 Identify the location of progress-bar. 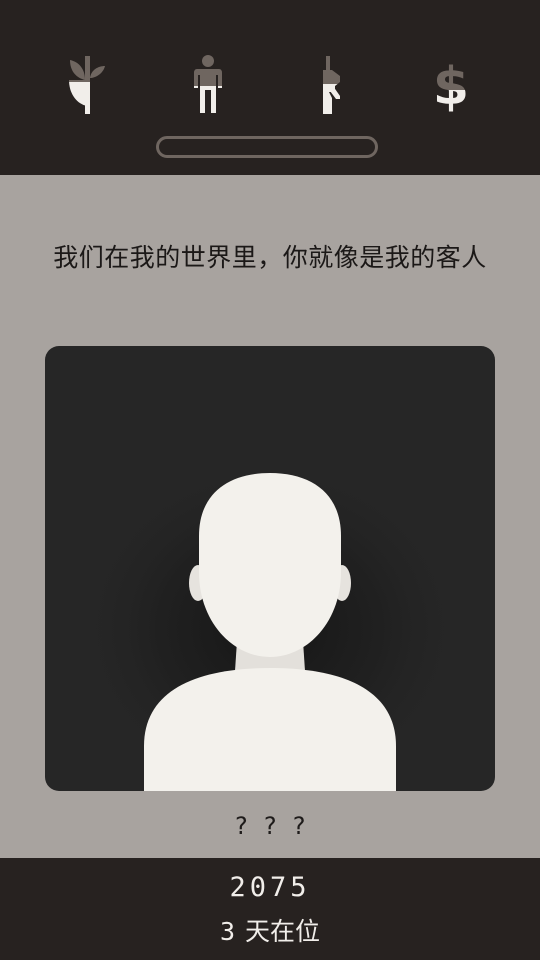
(267, 147).